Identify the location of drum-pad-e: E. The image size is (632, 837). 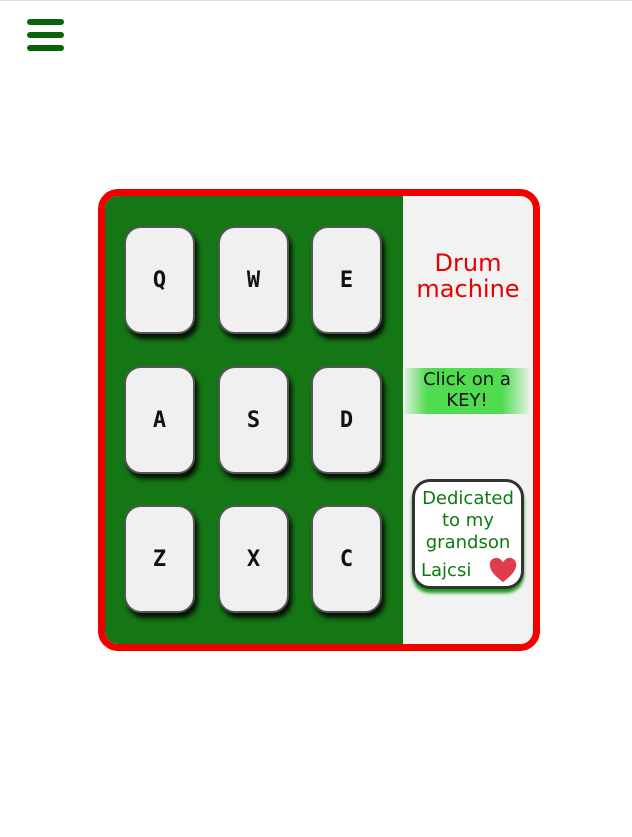
(346, 280).